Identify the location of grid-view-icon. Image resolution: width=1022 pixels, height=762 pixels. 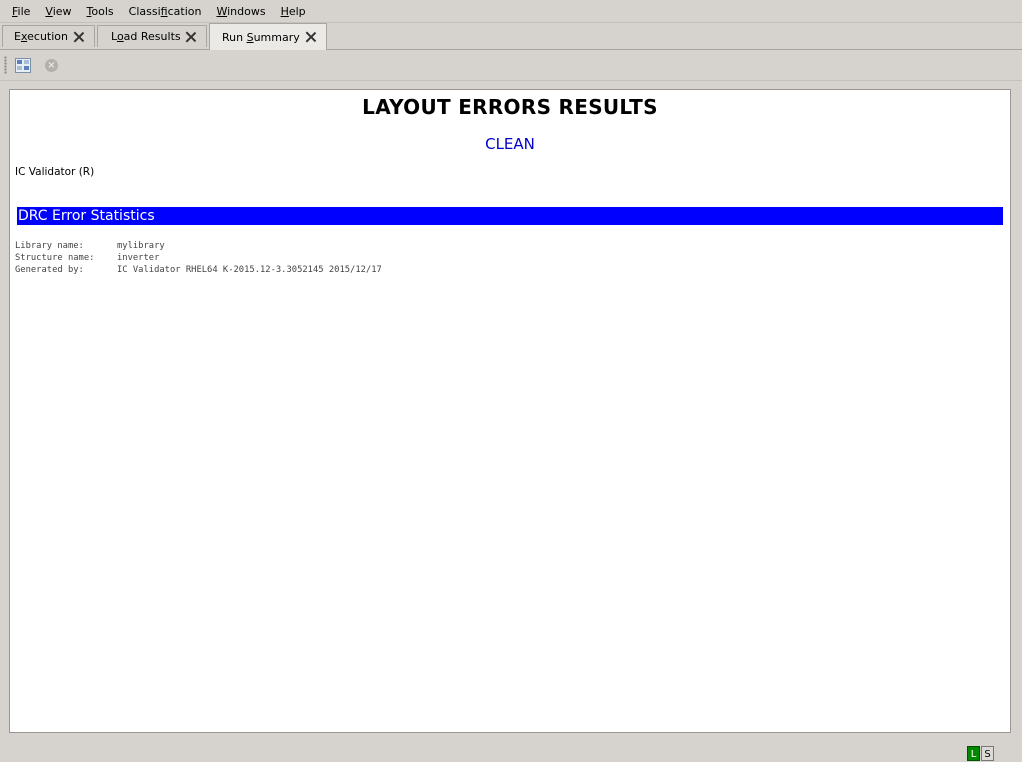
(23, 65).